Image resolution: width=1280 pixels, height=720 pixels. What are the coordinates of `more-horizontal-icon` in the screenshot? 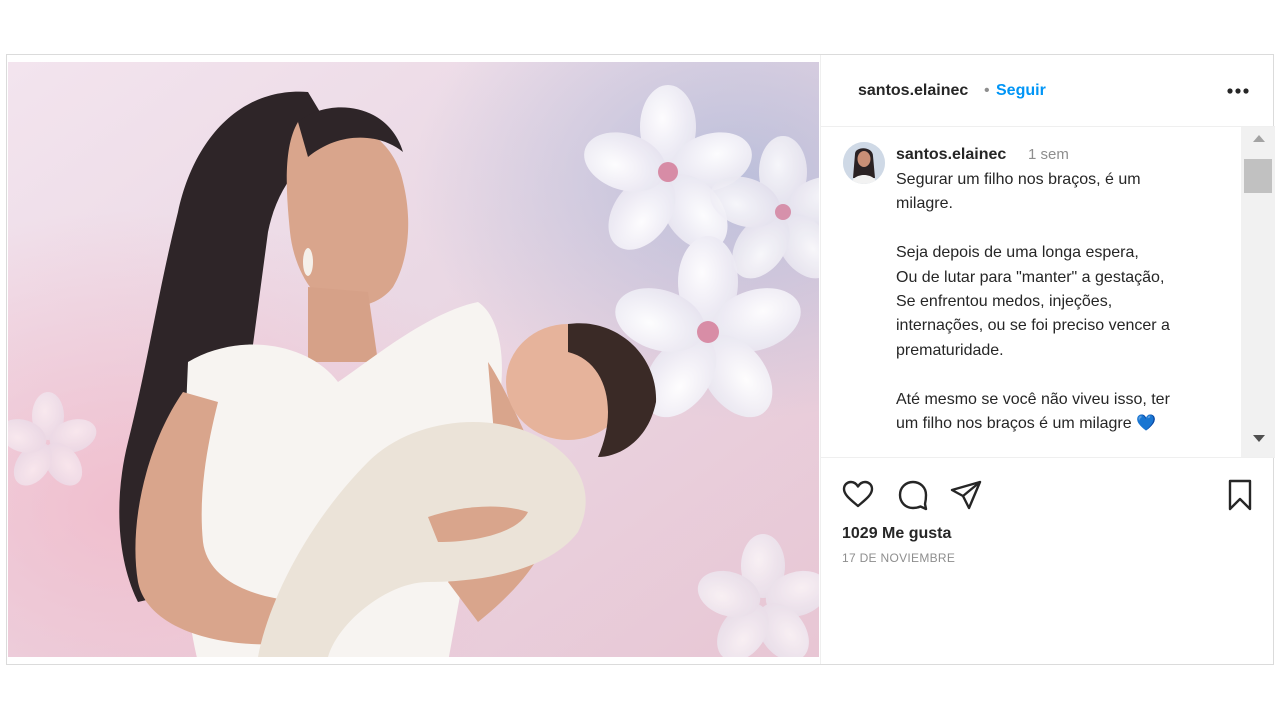 It's located at (1238, 91).